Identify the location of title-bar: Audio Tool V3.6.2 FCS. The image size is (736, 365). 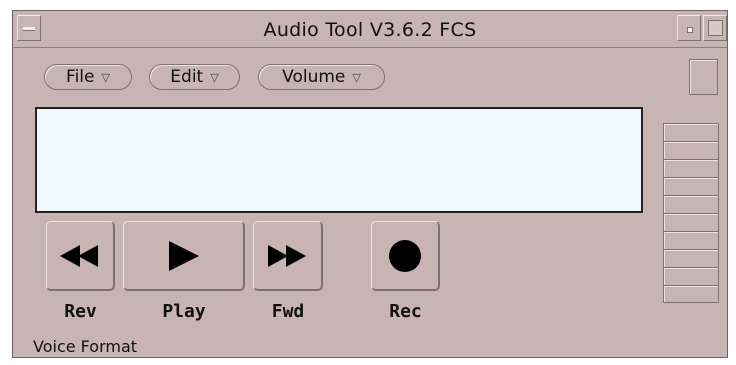
(370, 29).